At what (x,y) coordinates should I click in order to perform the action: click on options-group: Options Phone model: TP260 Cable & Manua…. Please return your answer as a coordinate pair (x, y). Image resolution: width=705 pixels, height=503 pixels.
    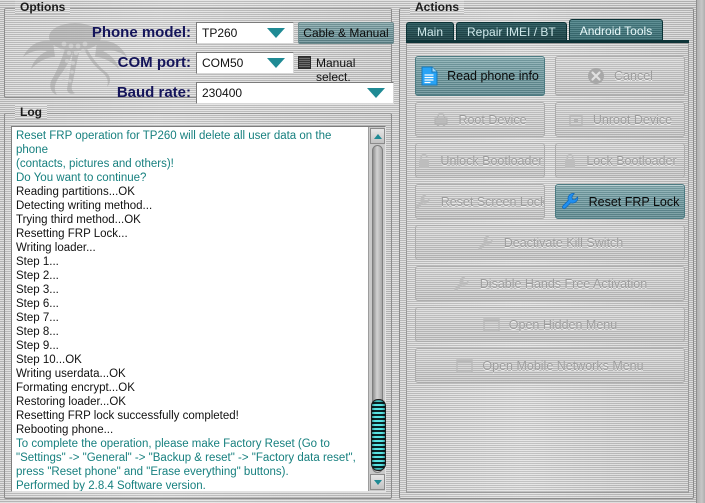
    Looking at the image, I should click on (199, 52).